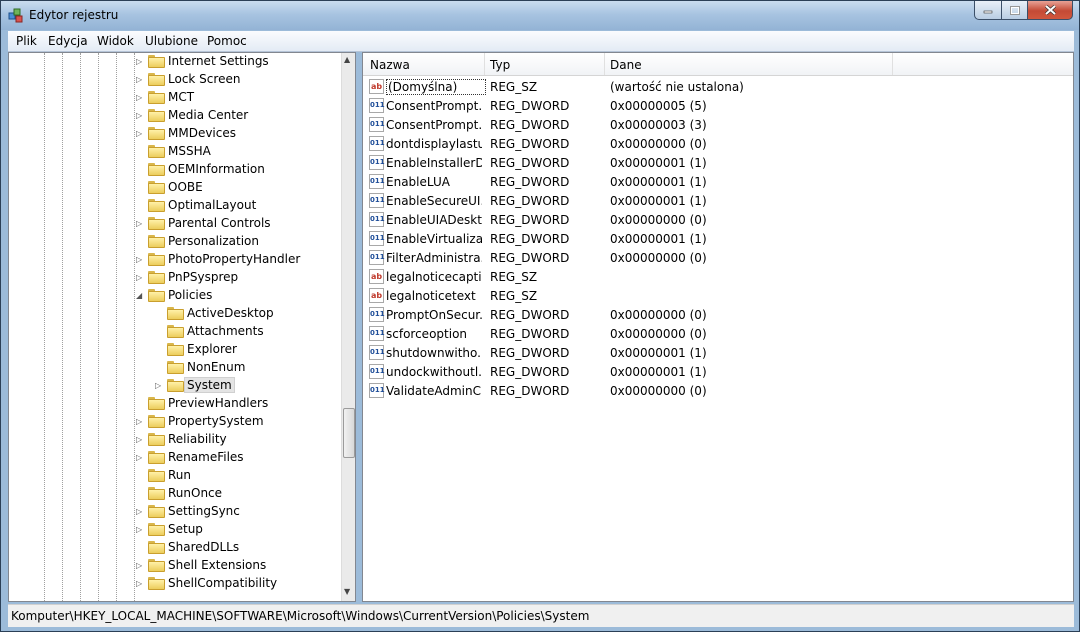  Describe the element at coordinates (174, 314) in the screenshot. I see `tree-item: ActiveDesktop` at that location.